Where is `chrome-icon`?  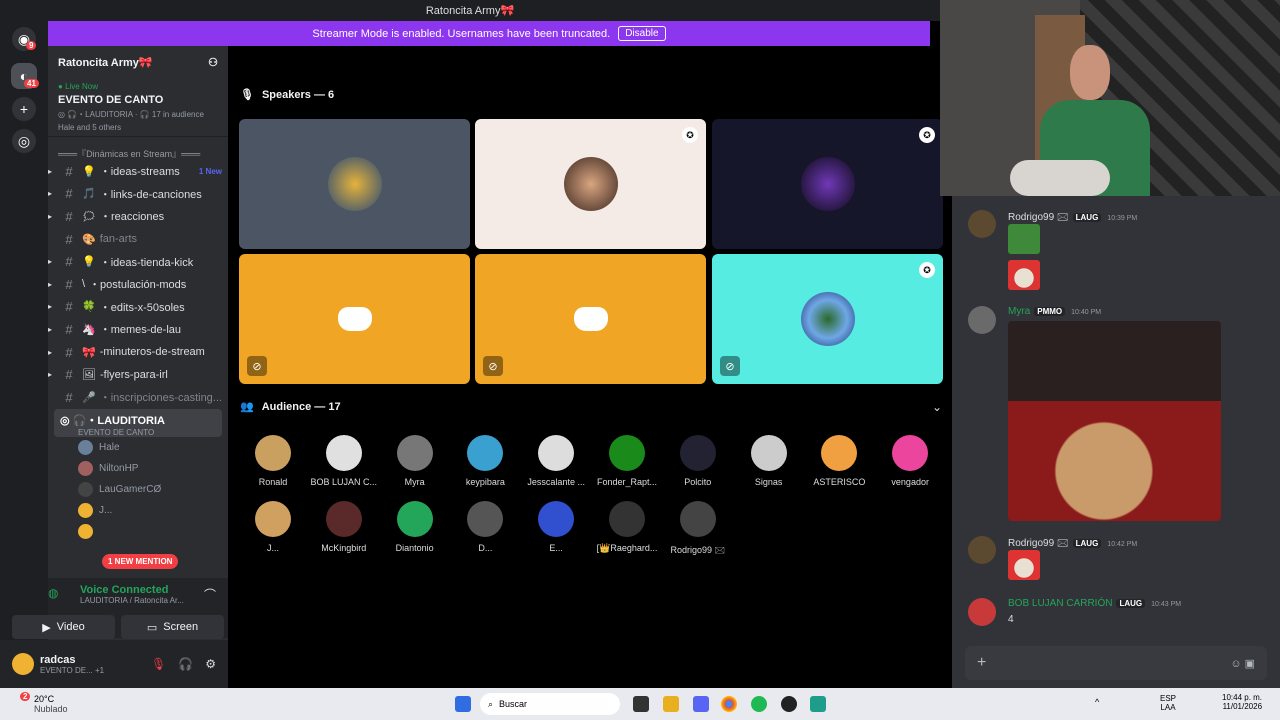
chrome-icon is located at coordinates (729, 704).